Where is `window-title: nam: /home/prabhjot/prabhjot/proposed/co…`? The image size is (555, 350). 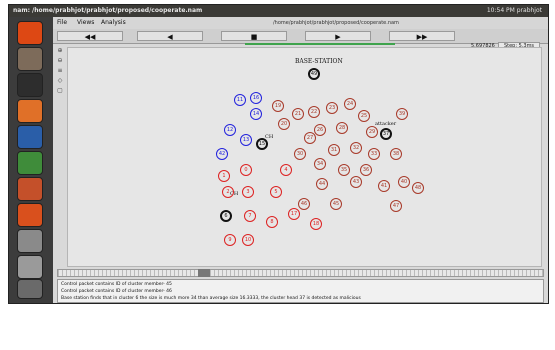 window-title: nam: /home/prabhjot/prabhjot/proposed/co… is located at coordinates (108, 10).